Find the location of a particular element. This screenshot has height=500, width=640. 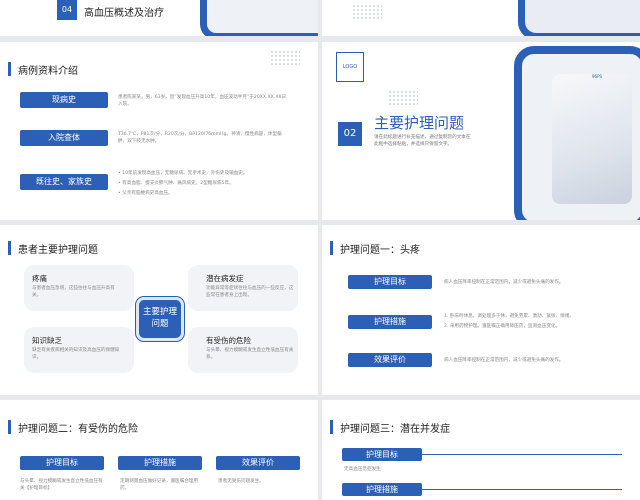

label-past-family-history: 既往史、家族史 is located at coordinates (64, 182).